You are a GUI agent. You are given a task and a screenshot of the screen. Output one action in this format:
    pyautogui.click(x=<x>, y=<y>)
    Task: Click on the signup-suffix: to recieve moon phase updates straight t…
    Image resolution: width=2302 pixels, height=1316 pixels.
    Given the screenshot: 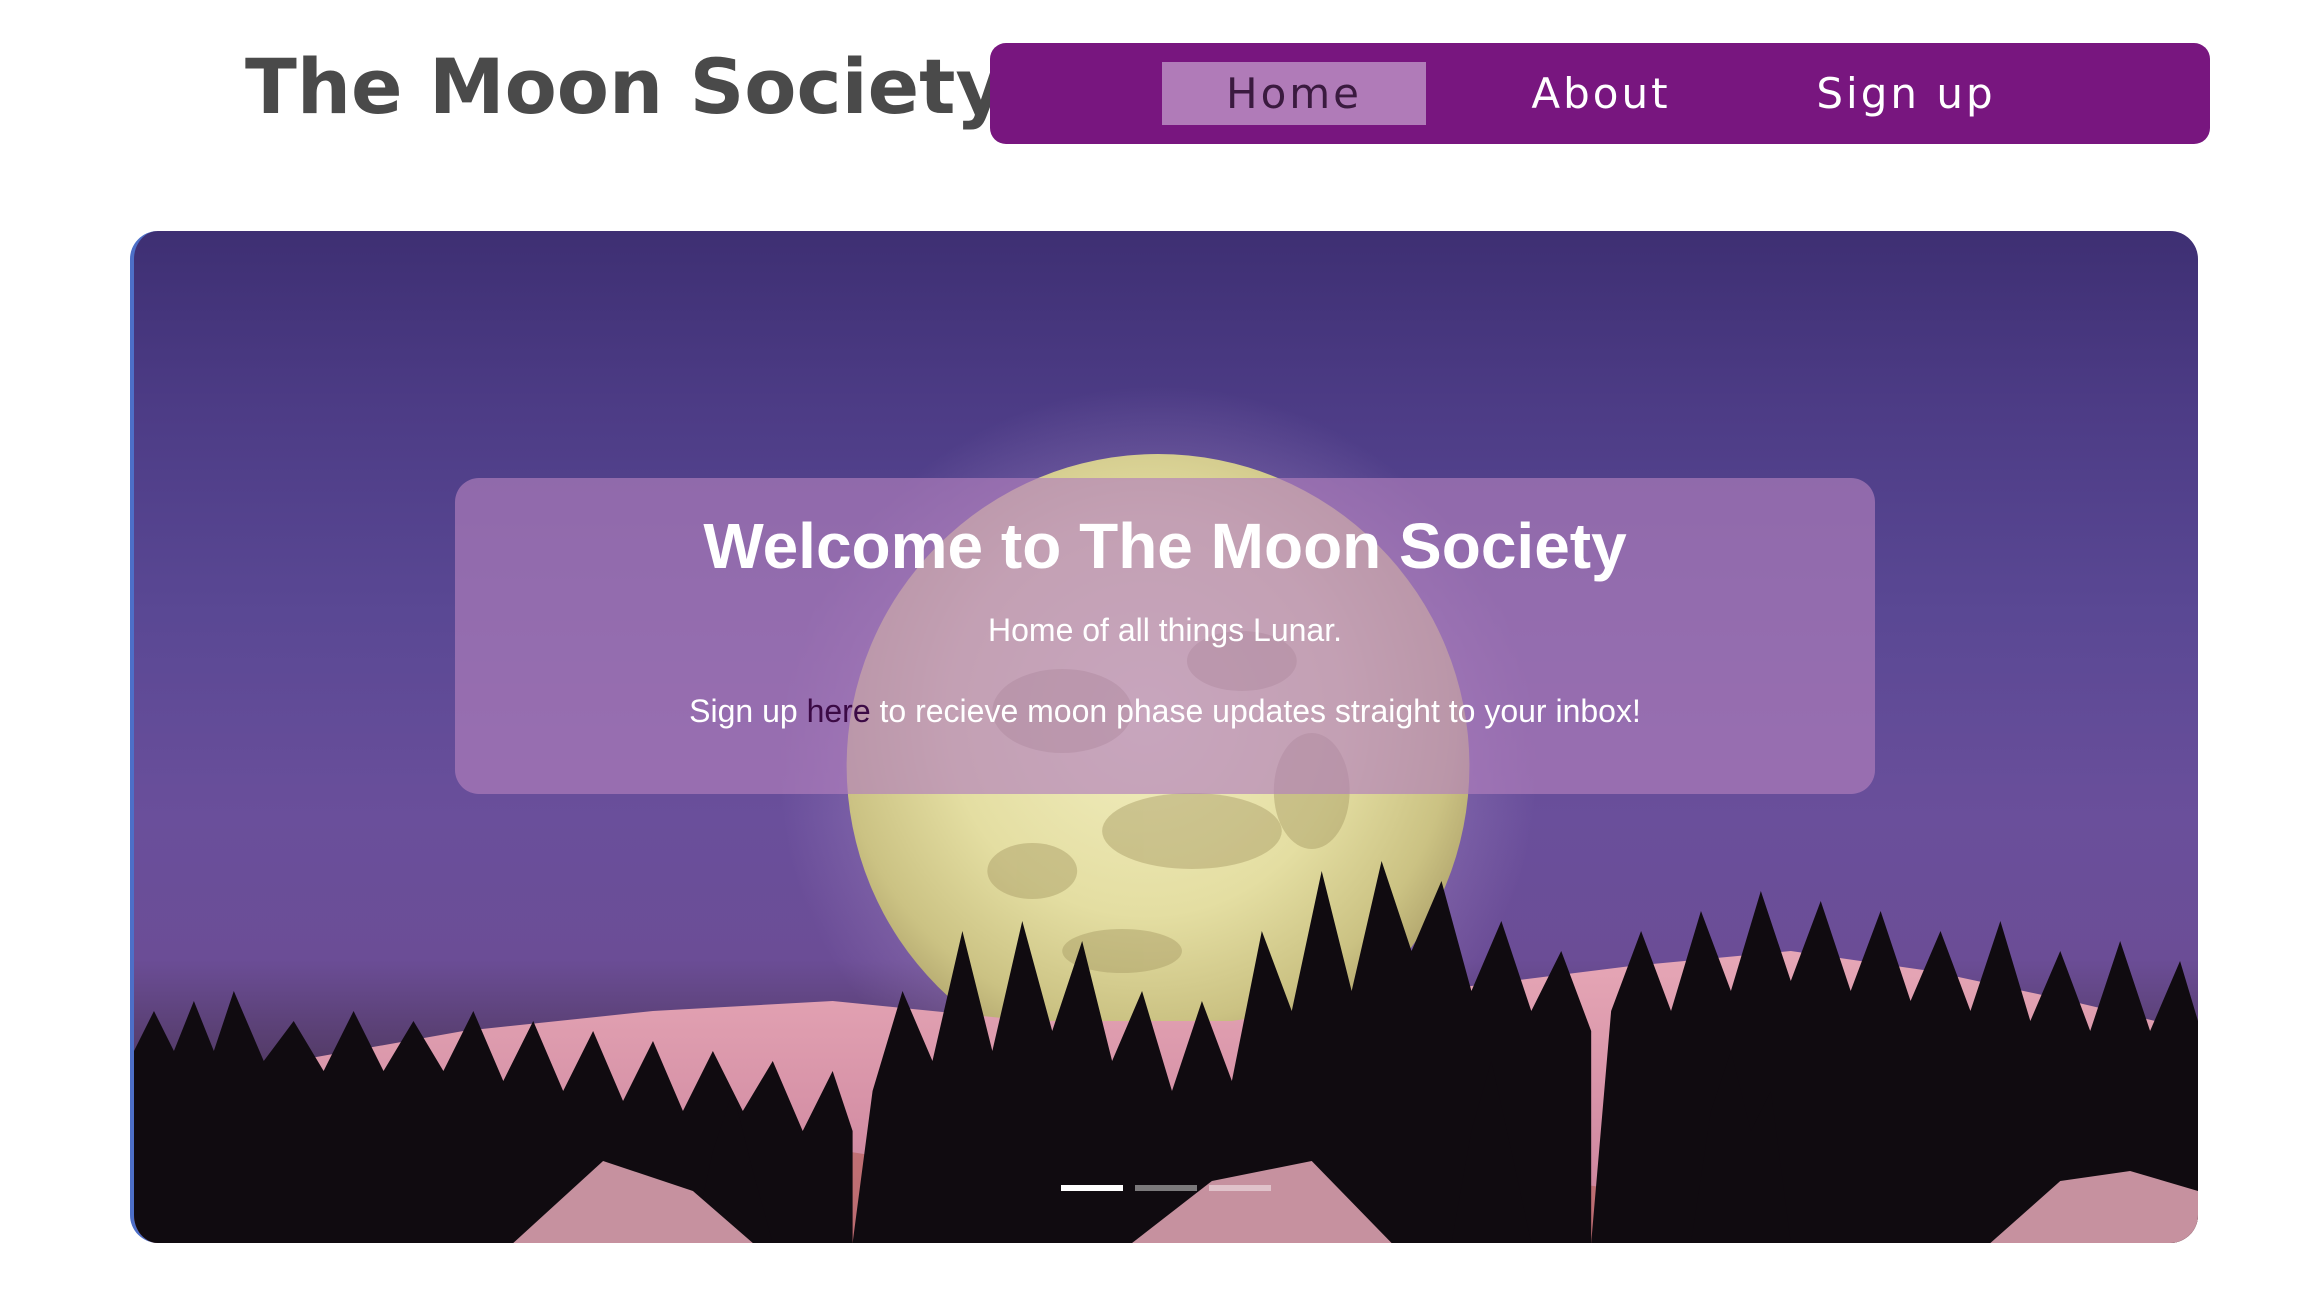 What is the action you would take?
    pyautogui.click(x=1255, y=711)
    